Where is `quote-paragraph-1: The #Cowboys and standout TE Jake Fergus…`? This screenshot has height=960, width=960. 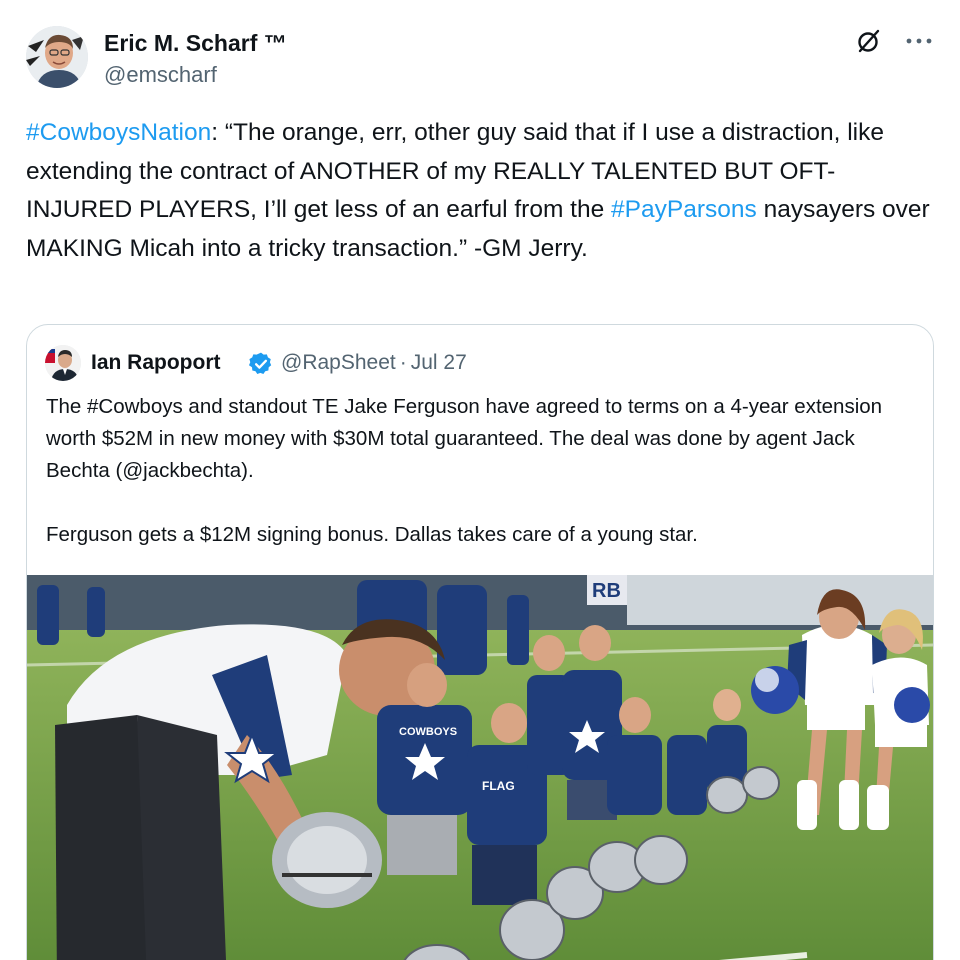 quote-paragraph-1: The #Cowboys and standout TE Jake Fergus… is located at coordinates (464, 438).